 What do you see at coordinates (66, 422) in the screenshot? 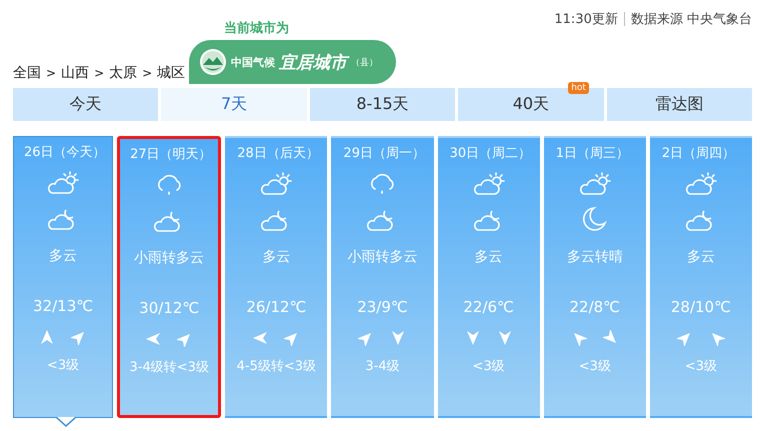
I see `pointer-icon` at bounding box center [66, 422].